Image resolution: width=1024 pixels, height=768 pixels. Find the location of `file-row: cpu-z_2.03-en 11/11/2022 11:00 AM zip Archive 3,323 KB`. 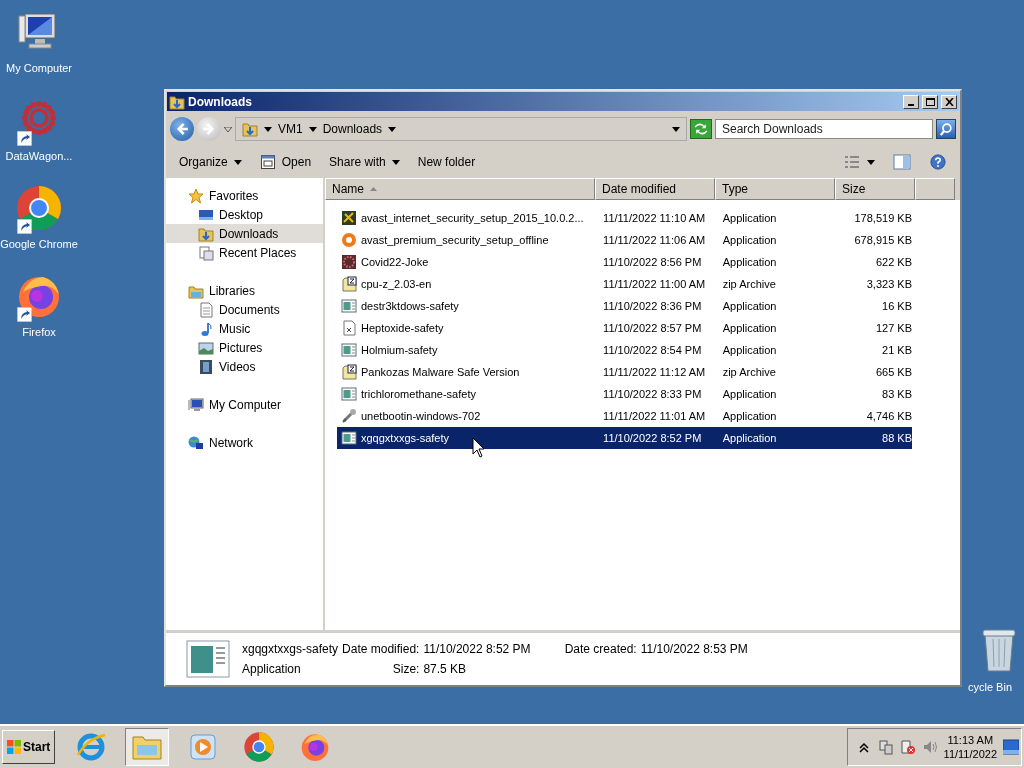

file-row: cpu-z_2.03-en 11/11/2022 11:00 AM zip Archive 3,323 KB is located at coordinates (624, 284).